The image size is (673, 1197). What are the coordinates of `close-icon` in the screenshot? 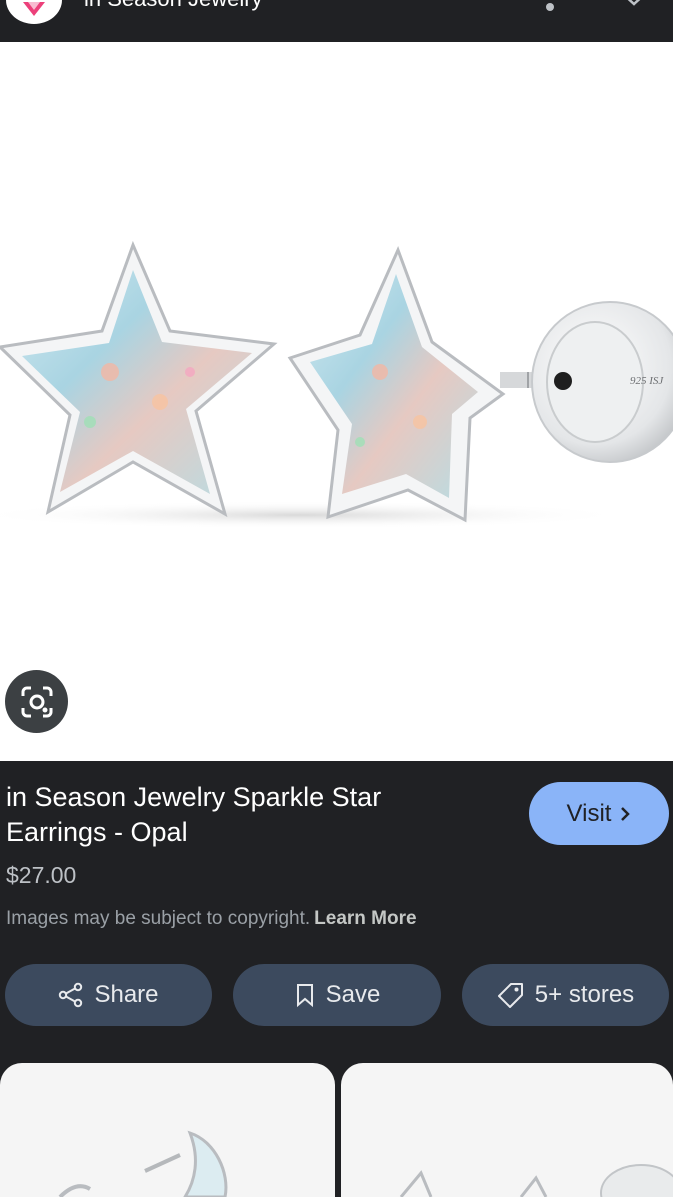 It's located at (634, 7).